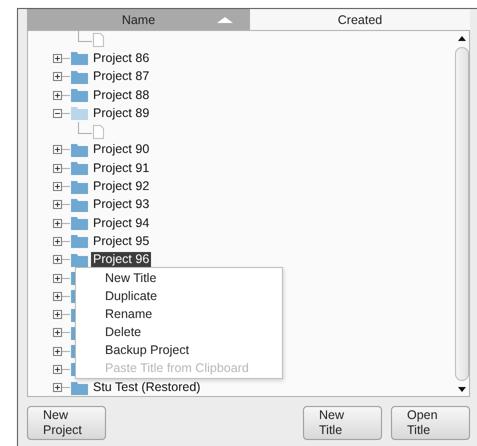 The width and height of the screenshot is (477, 446). What do you see at coordinates (121, 58) in the screenshot?
I see `project-name: Project 86` at bounding box center [121, 58].